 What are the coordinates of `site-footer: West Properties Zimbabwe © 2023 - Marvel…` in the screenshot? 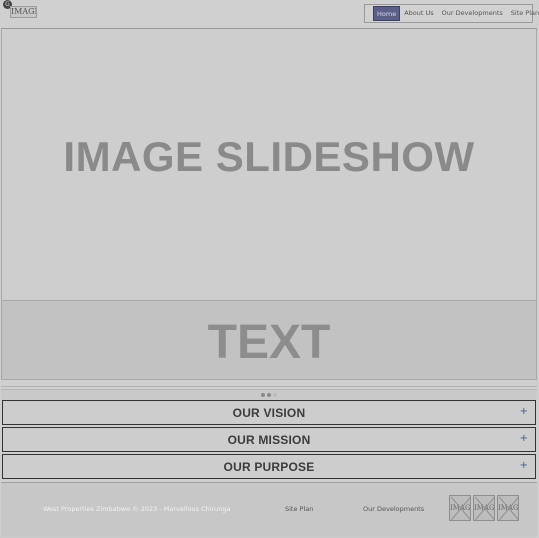 It's located at (269, 509).